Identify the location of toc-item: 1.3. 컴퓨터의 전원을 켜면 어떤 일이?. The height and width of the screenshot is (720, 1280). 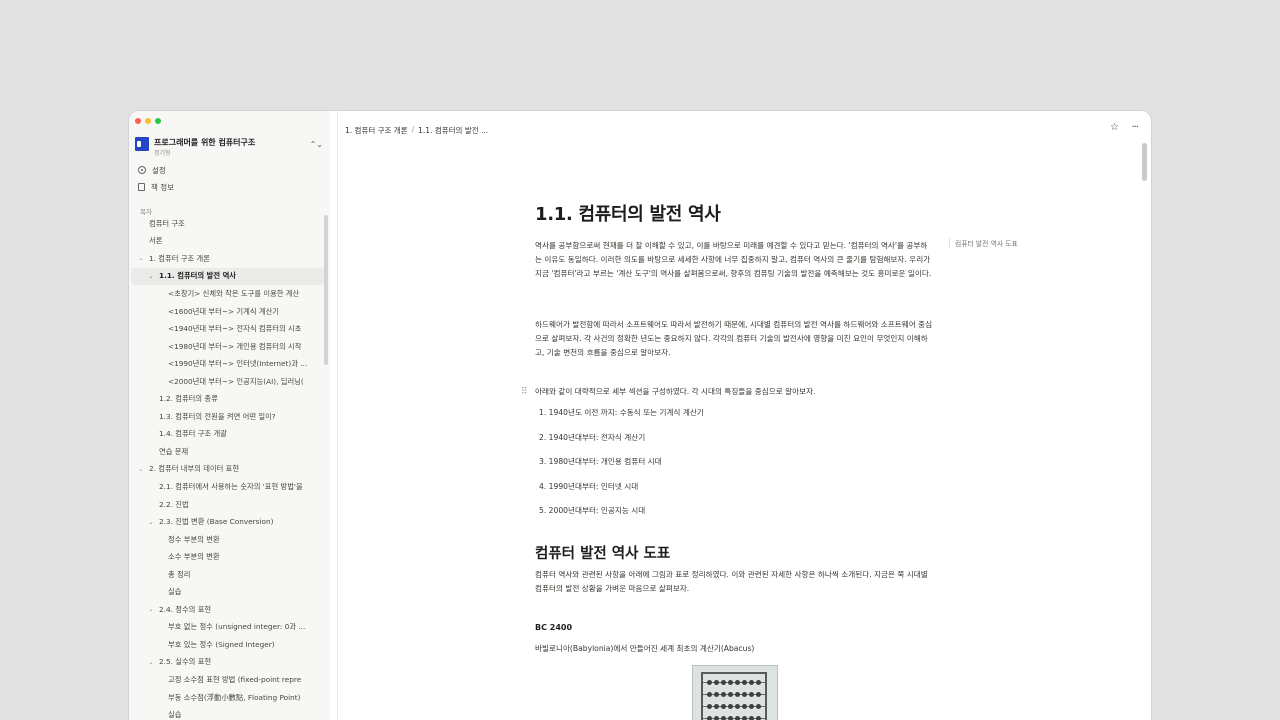
(227, 417).